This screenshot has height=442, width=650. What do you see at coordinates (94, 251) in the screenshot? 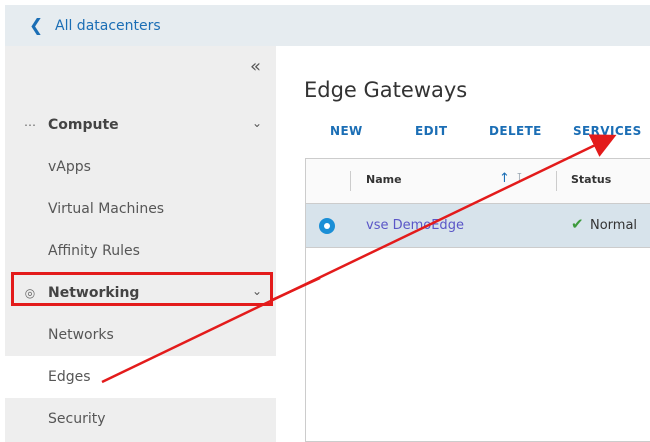
I see `sidebar-item-label: Affinity Rules` at bounding box center [94, 251].